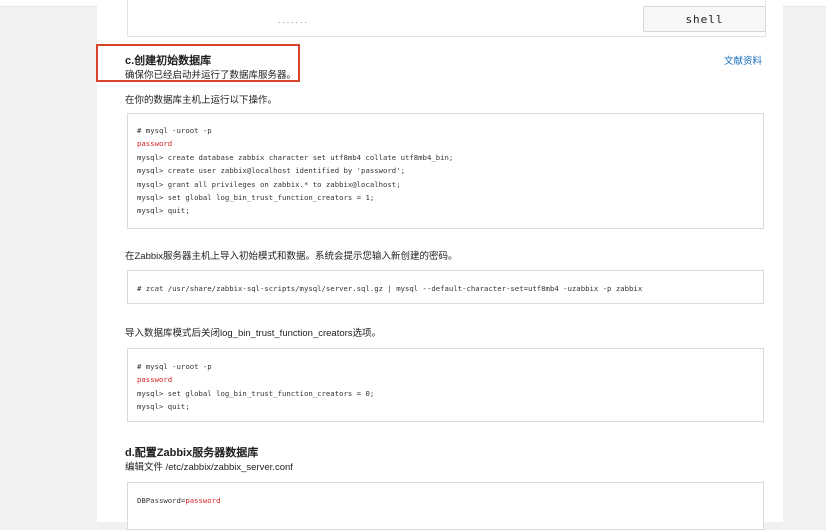  What do you see at coordinates (211, 75) in the screenshot?
I see `section-c-subtitle: 确保你已经启动并运行了数据库服务器。` at bounding box center [211, 75].